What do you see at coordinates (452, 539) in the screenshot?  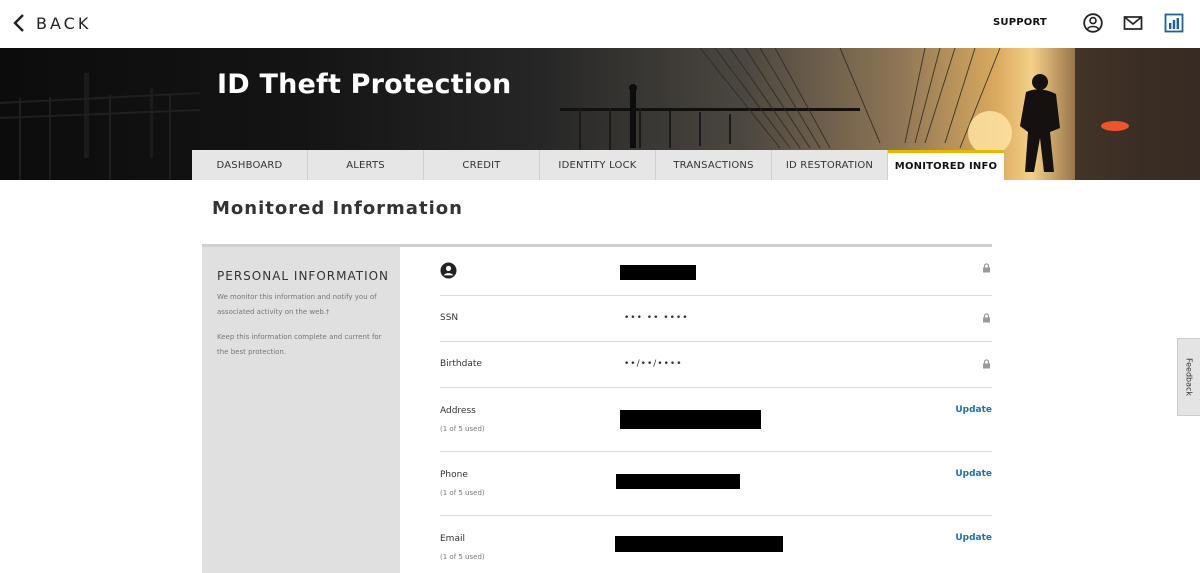 I see `email-label: Email` at bounding box center [452, 539].